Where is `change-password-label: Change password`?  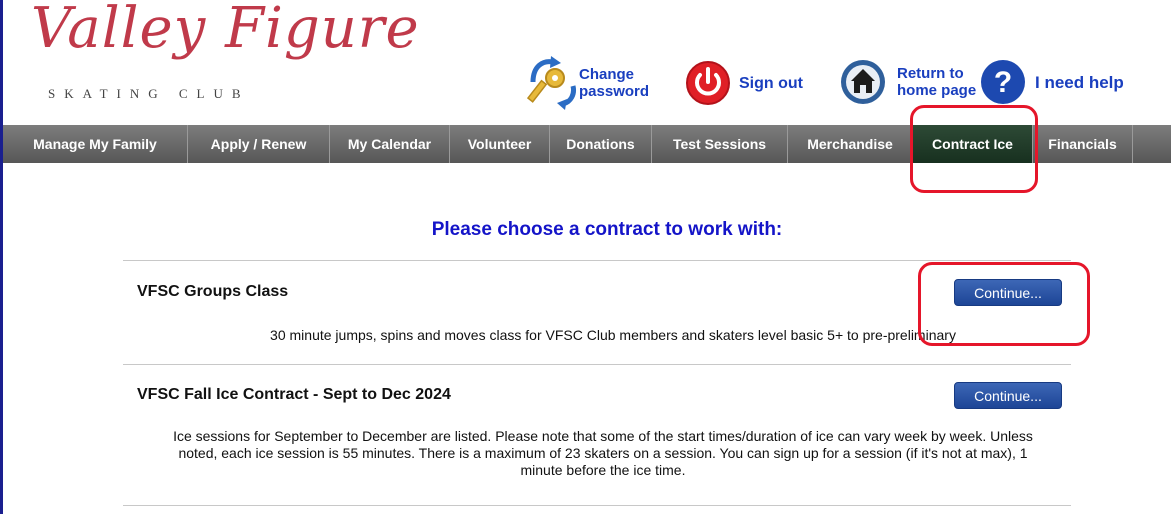
change-password-label: Change password is located at coordinates (614, 83).